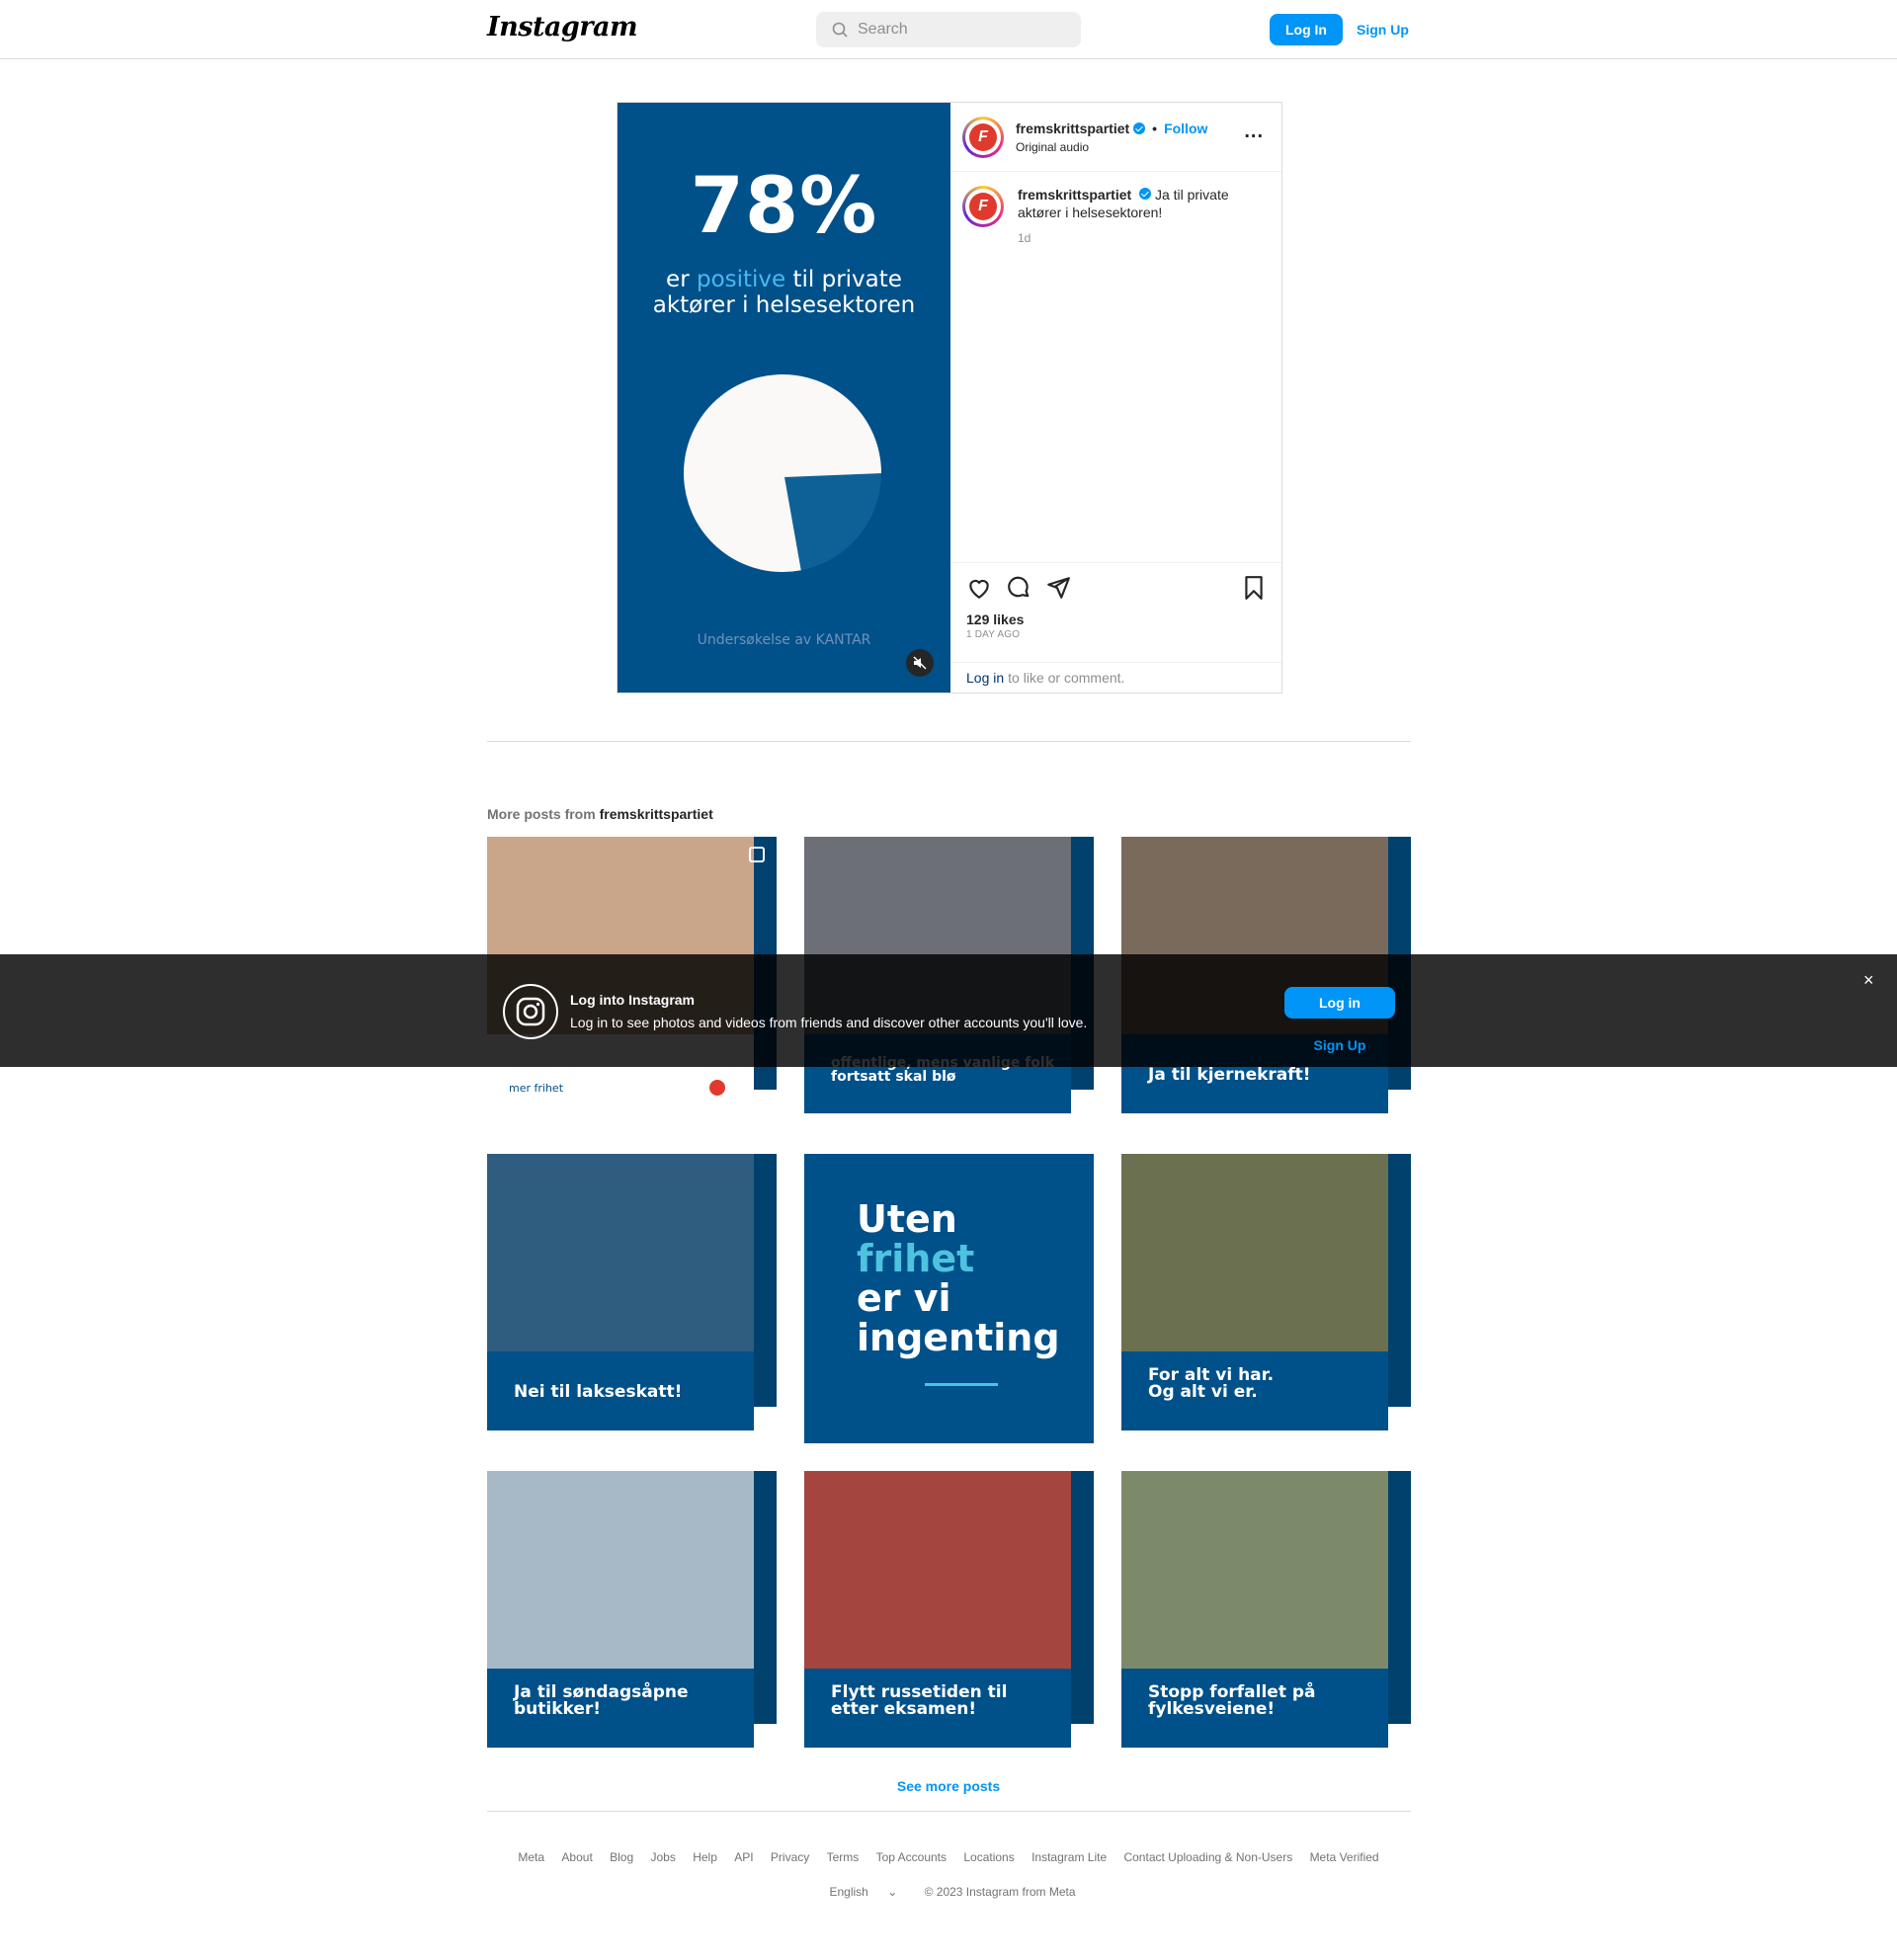 Image resolution: width=1897 pixels, height=1960 pixels. I want to click on see-more-posts-button: See more posts, so click(948, 1786).